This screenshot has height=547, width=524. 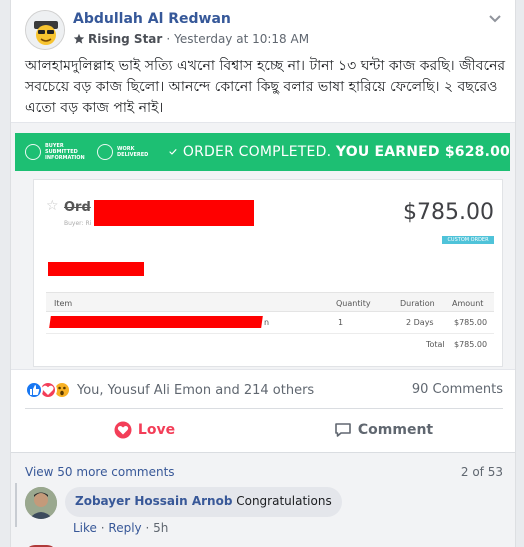 What do you see at coordinates (133, 152) in the screenshot?
I see `step-label: WORK DELIVERED` at bounding box center [133, 152].